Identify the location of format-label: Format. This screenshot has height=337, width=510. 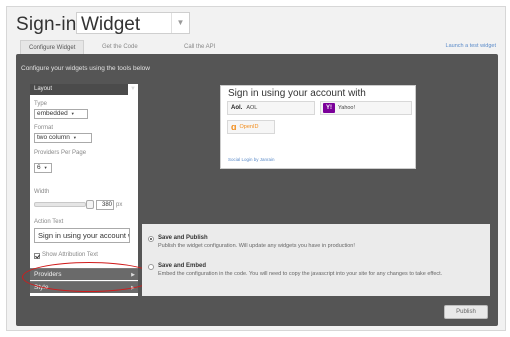
(44, 128).